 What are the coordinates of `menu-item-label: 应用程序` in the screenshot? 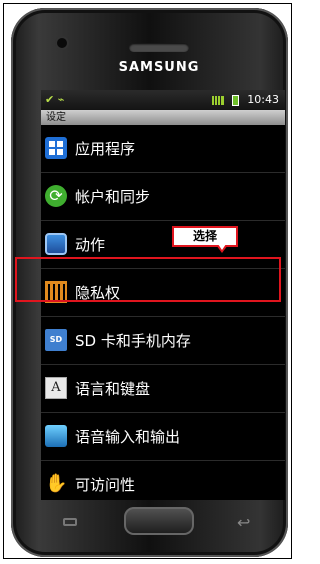 It's located at (105, 149).